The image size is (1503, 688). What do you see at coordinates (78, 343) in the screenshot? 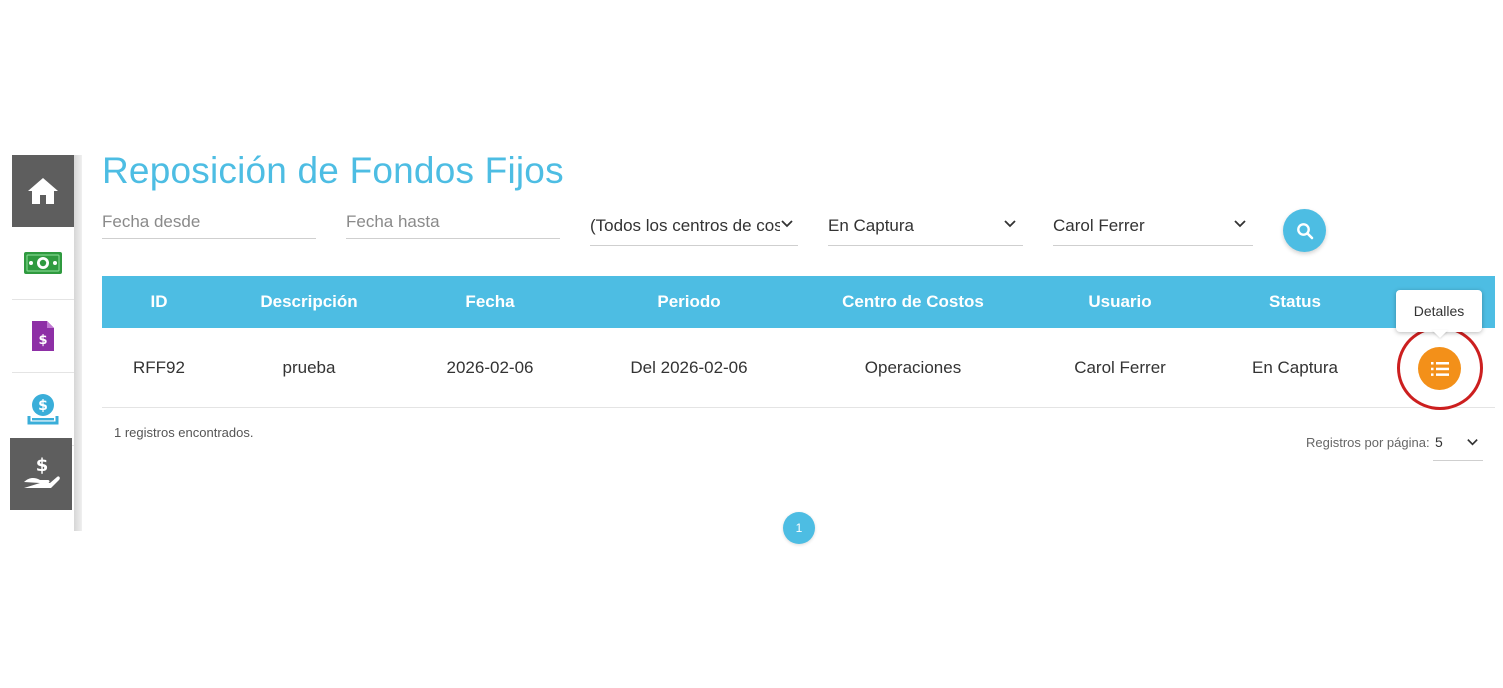
I see `sidebar-shadow` at bounding box center [78, 343].